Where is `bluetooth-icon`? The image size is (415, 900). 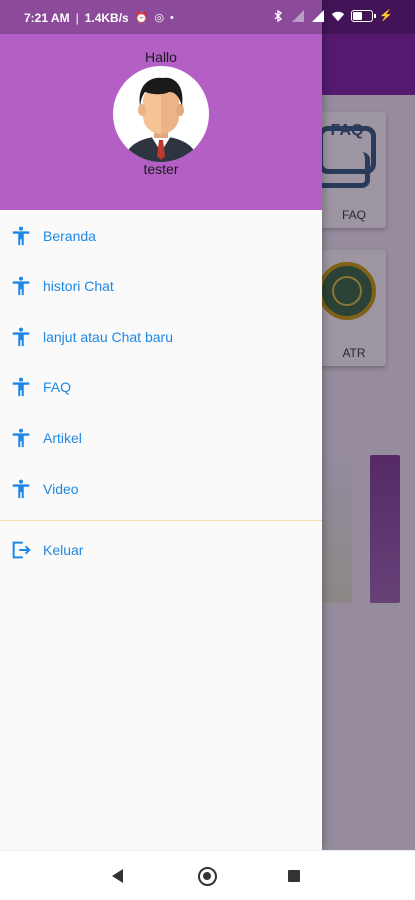
bluetooth-icon is located at coordinates (278, 16).